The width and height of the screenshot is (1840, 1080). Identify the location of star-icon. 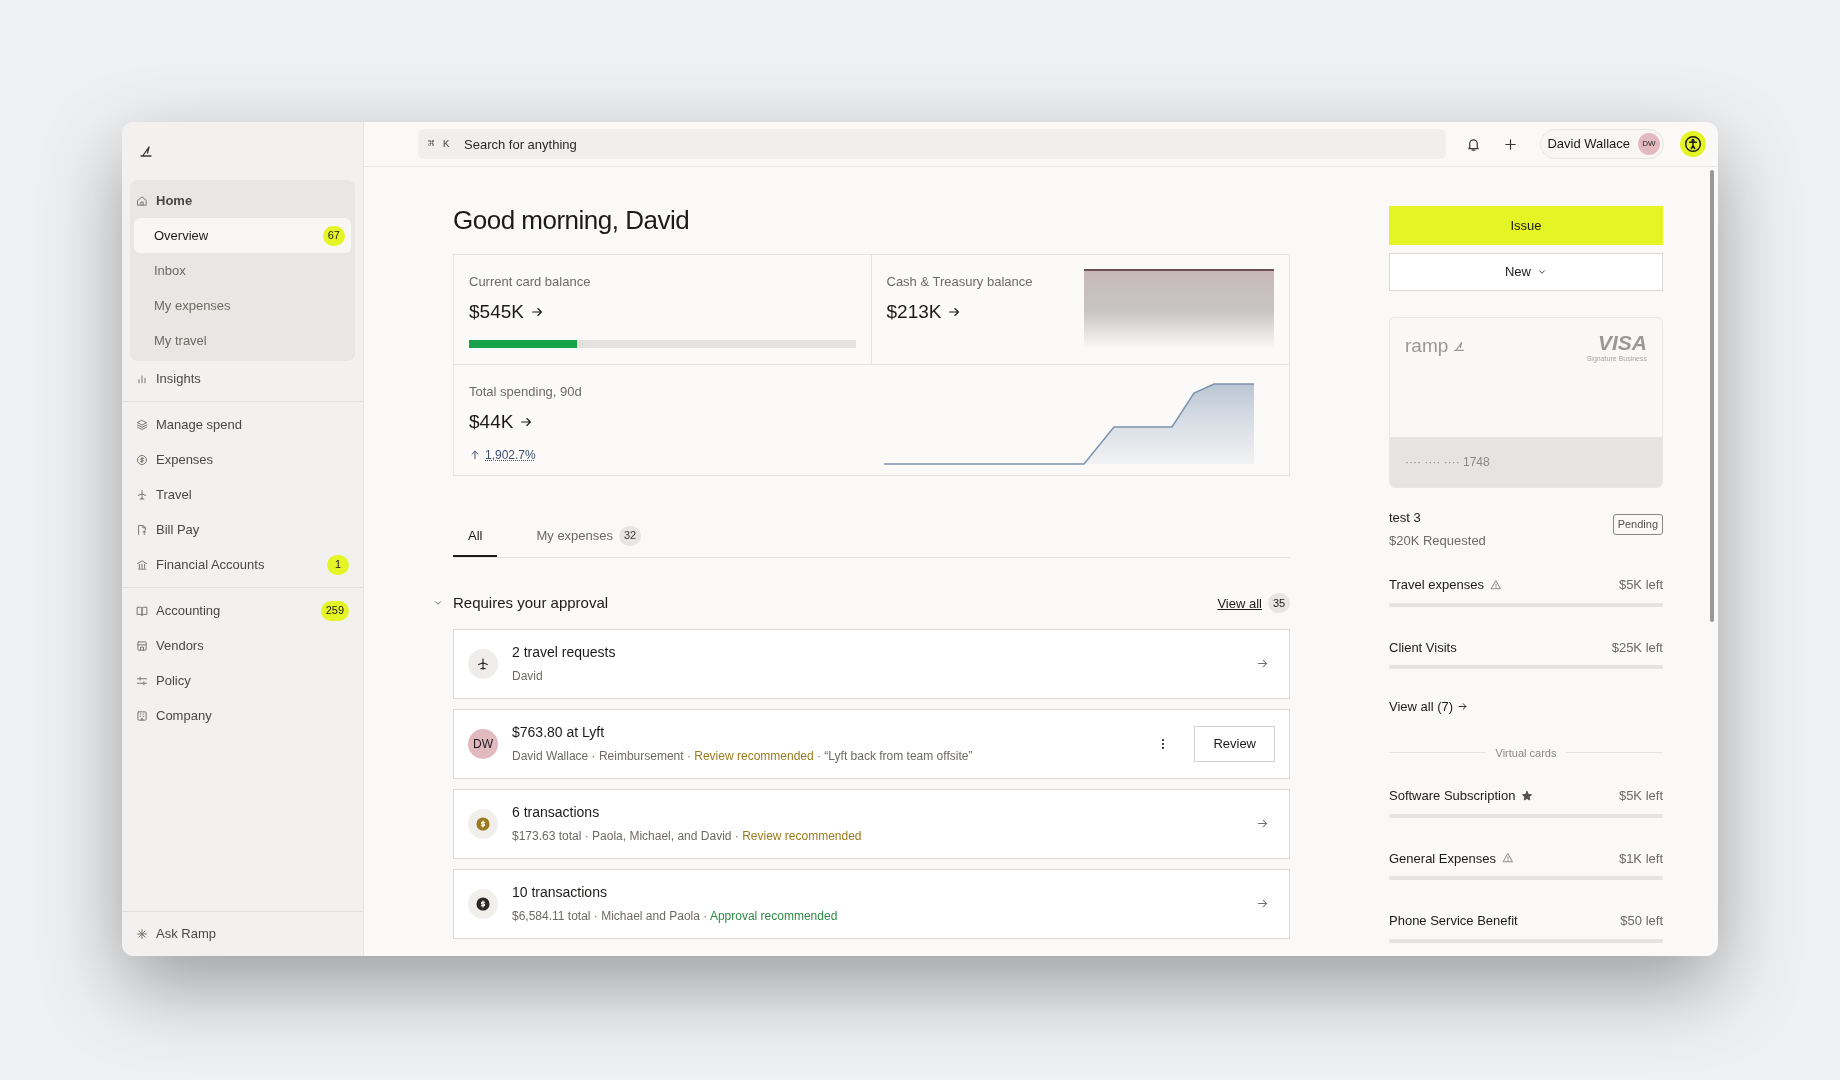
(1527, 795).